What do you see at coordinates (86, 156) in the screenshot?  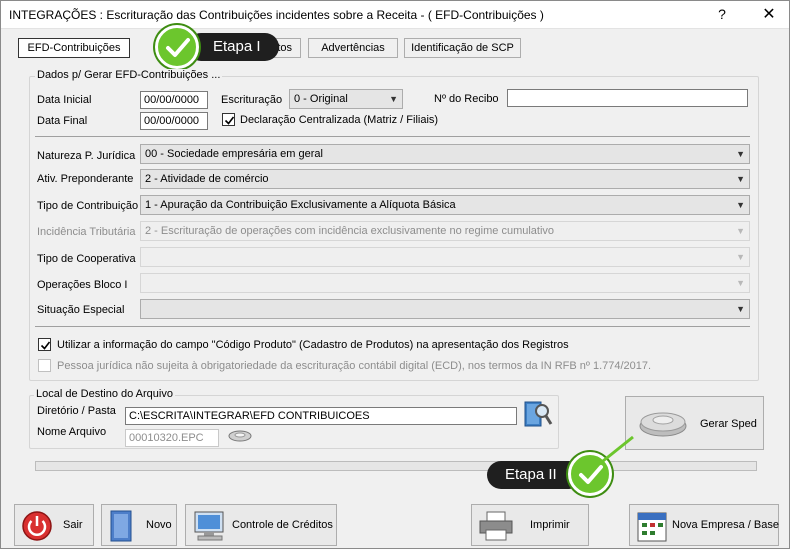 I see `natureza-label: Natureza P. Jurídica` at bounding box center [86, 156].